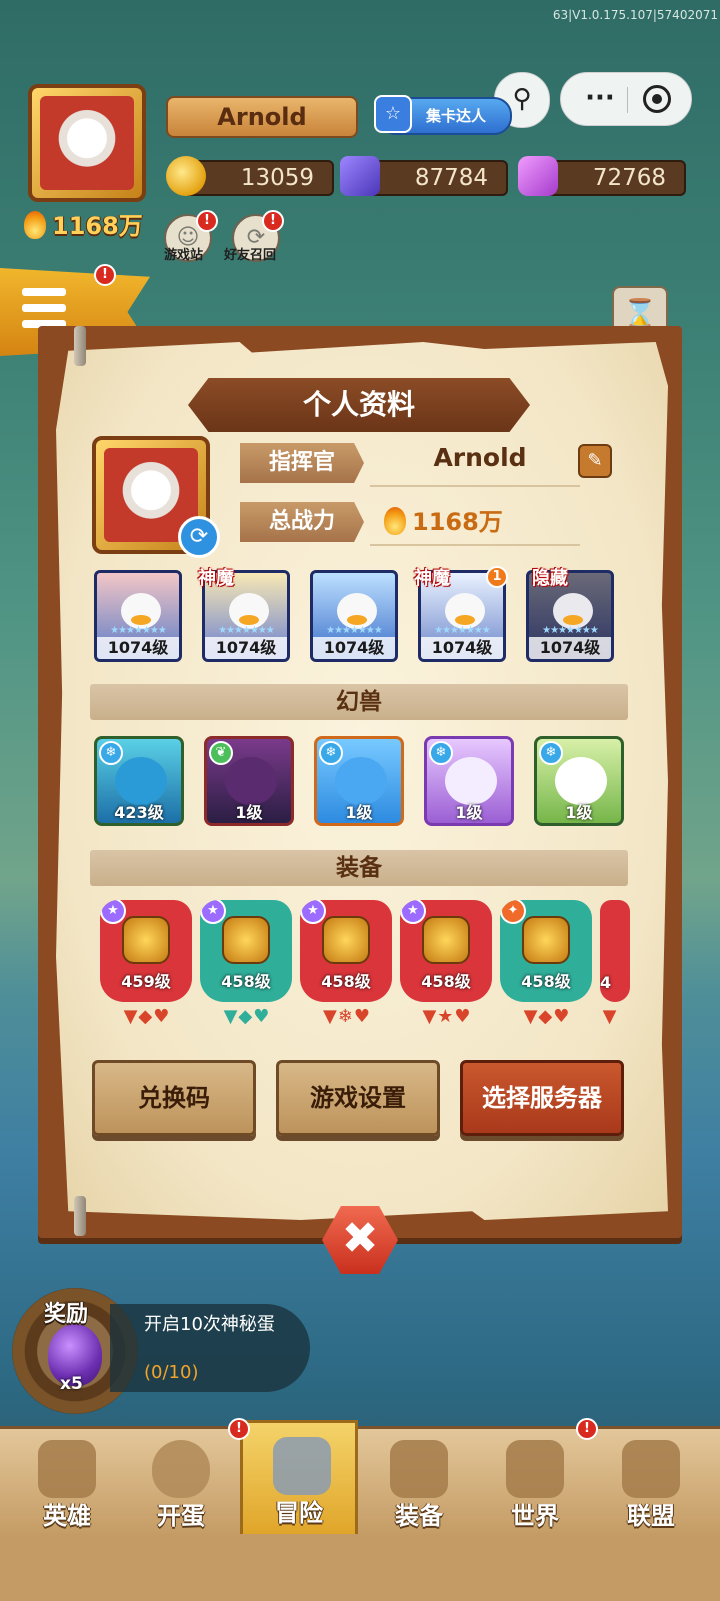 The image size is (720, 1601). I want to click on close-program-icon, so click(657, 99).